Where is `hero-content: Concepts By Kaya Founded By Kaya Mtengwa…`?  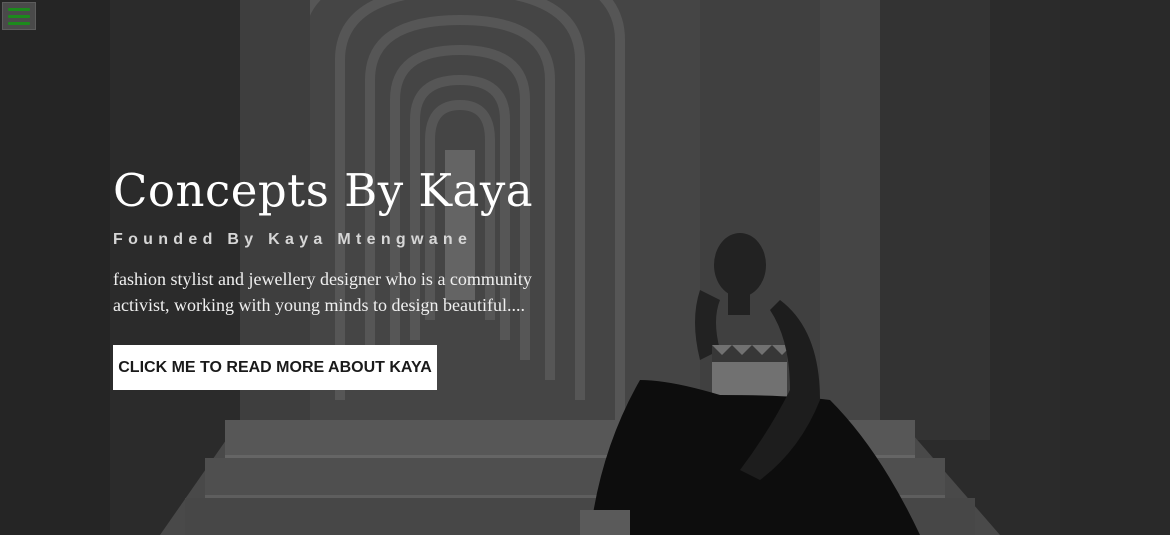 hero-content: Concepts By Kaya Founded By Kaya Mtengwa… is located at coordinates (373, 239).